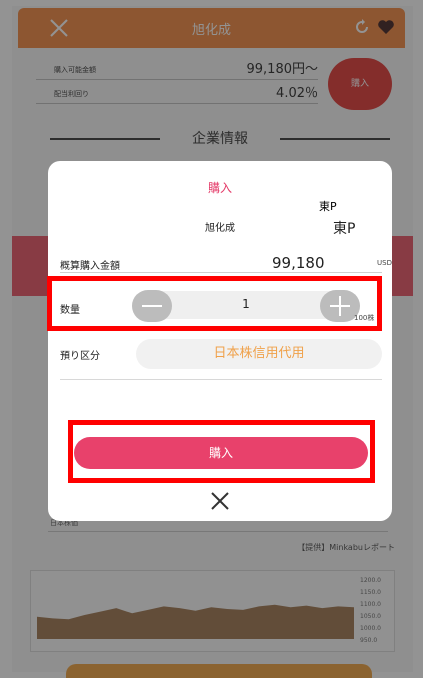 The height and width of the screenshot is (678, 423). Describe the element at coordinates (384, 263) in the screenshot. I see `amount-unit: USD` at that location.